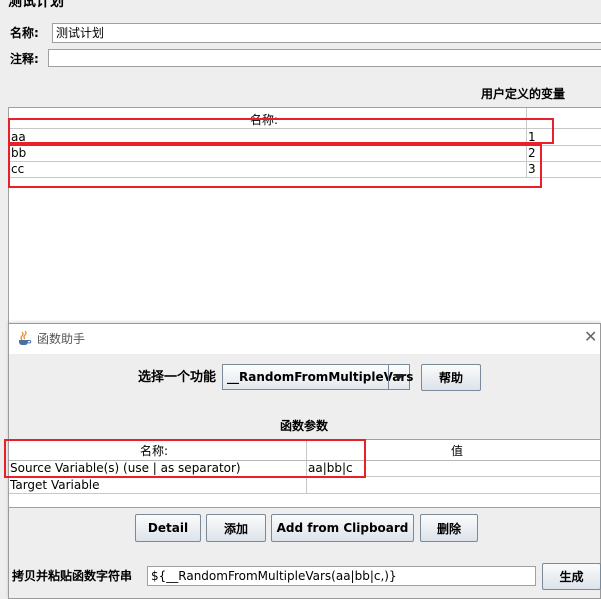  What do you see at coordinates (304, 426) in the screenshot?
I see `function-params-title: 函数参数` at bounding box center [304, 426].